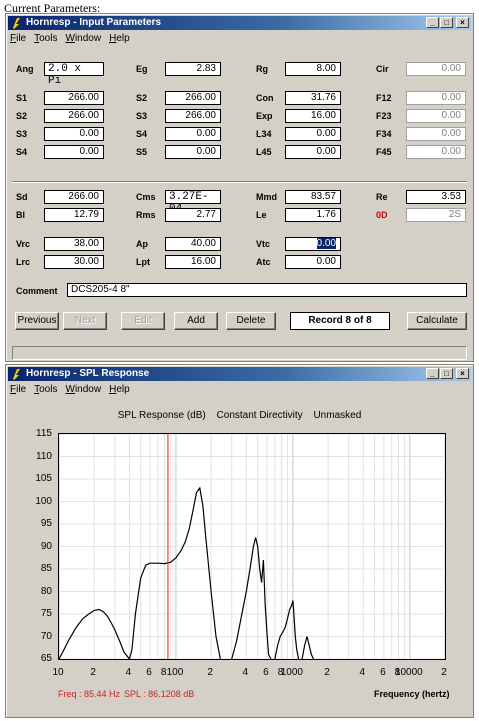  Describe the element at coordinates (46, 636) in the screenshot. I see `y-tick-label: 70` at that location.